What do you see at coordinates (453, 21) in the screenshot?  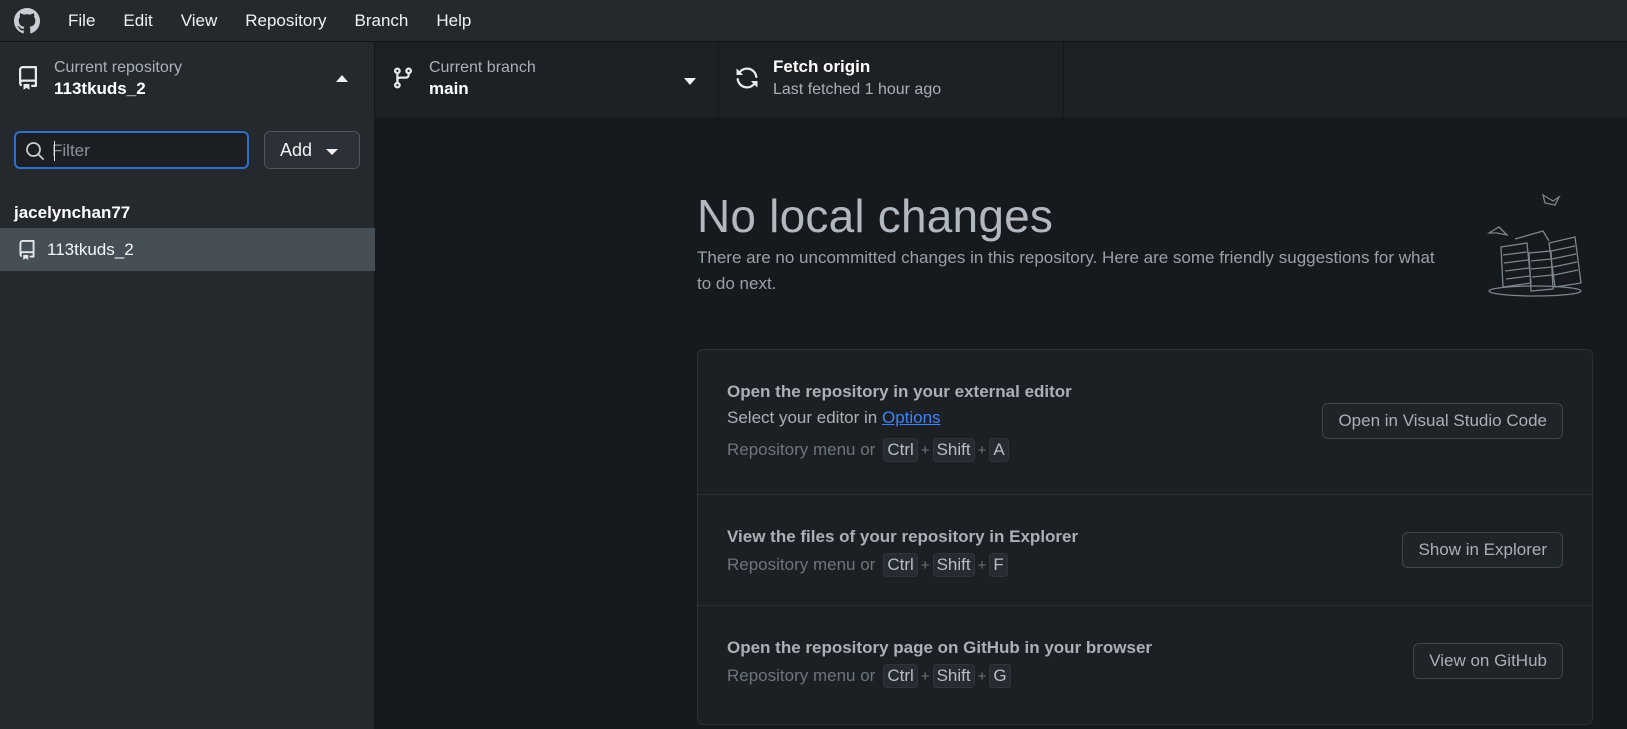 I see `menu-help: Help` at bounding box center [453, 21].